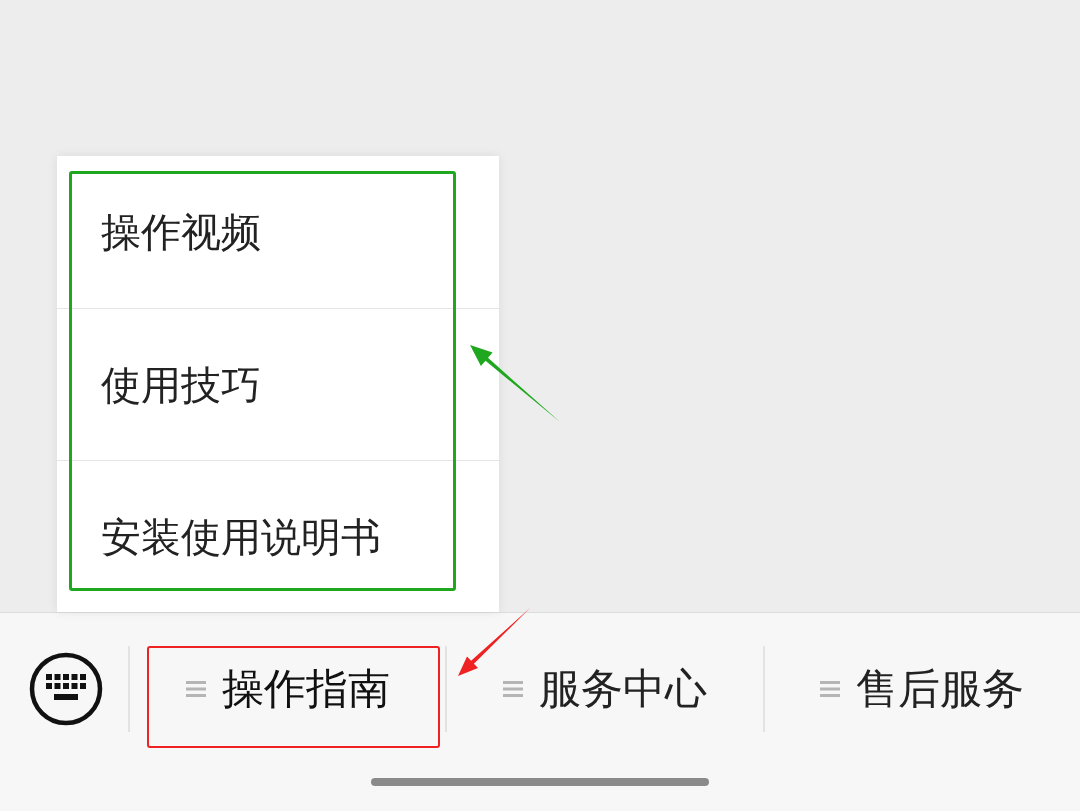 This screenshot has height=811, width=1080. Describe the element at coordinates (181, 384) in the screenshot. I see `popup-menu-item: 使用技巧` at that location.